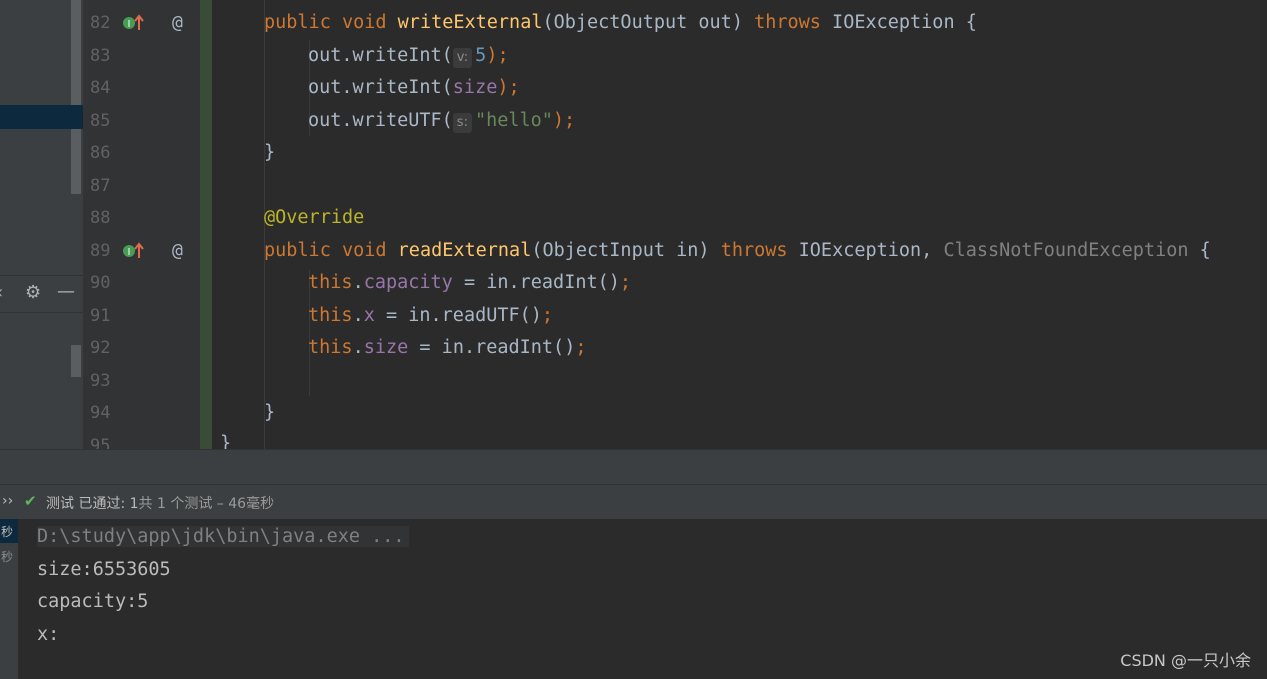 The height and width of the screenshot is (679, 1267). I want to click on line-number: 90, so click(100, 283).